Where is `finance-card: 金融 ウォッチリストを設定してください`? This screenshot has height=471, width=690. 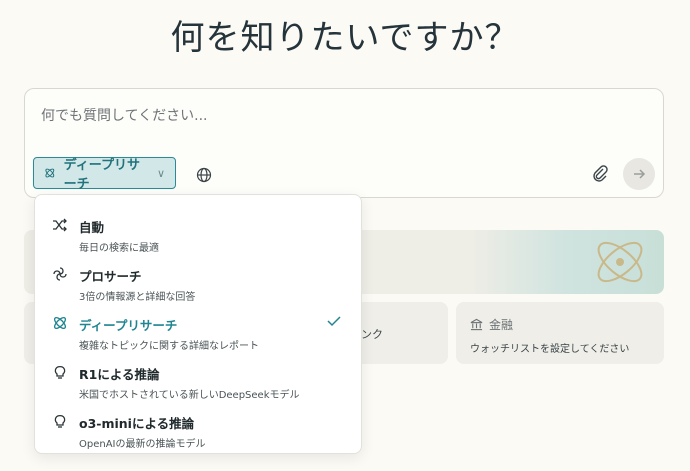
finance-card: 金融 ウォッチリストを設定してください is located at coordinates (560, 333).